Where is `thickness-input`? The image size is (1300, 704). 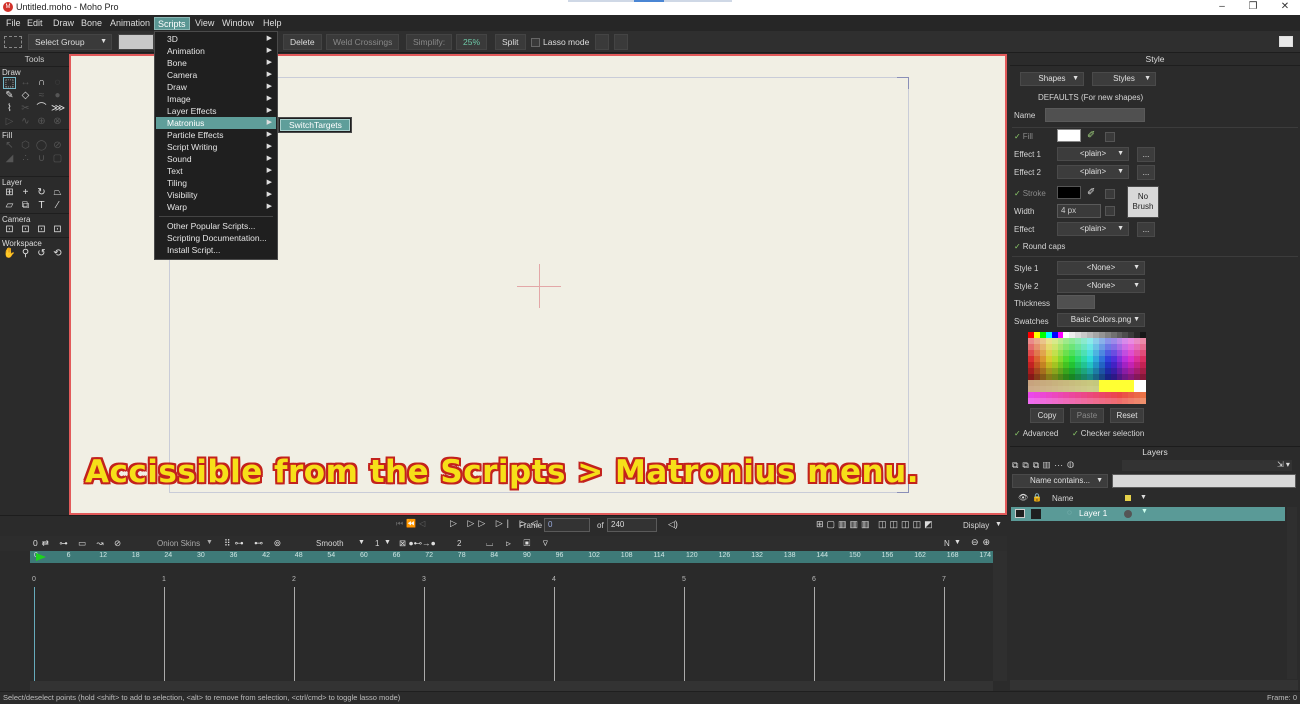 thickness-input is located at coordinates (1076, 302).